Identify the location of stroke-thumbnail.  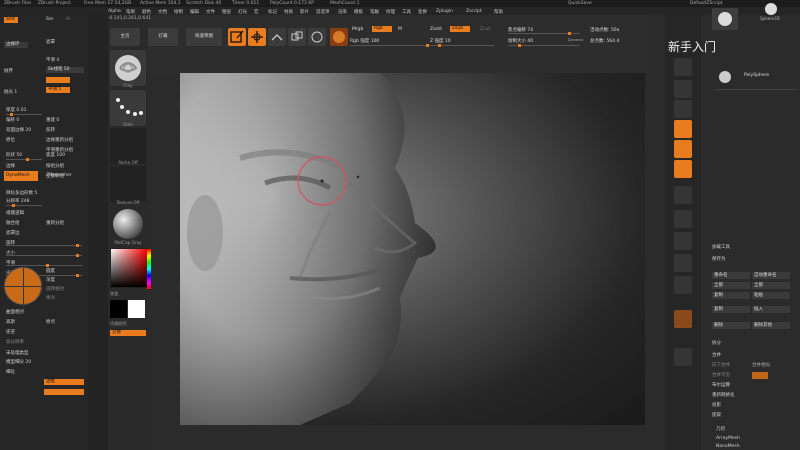
(128, 108).